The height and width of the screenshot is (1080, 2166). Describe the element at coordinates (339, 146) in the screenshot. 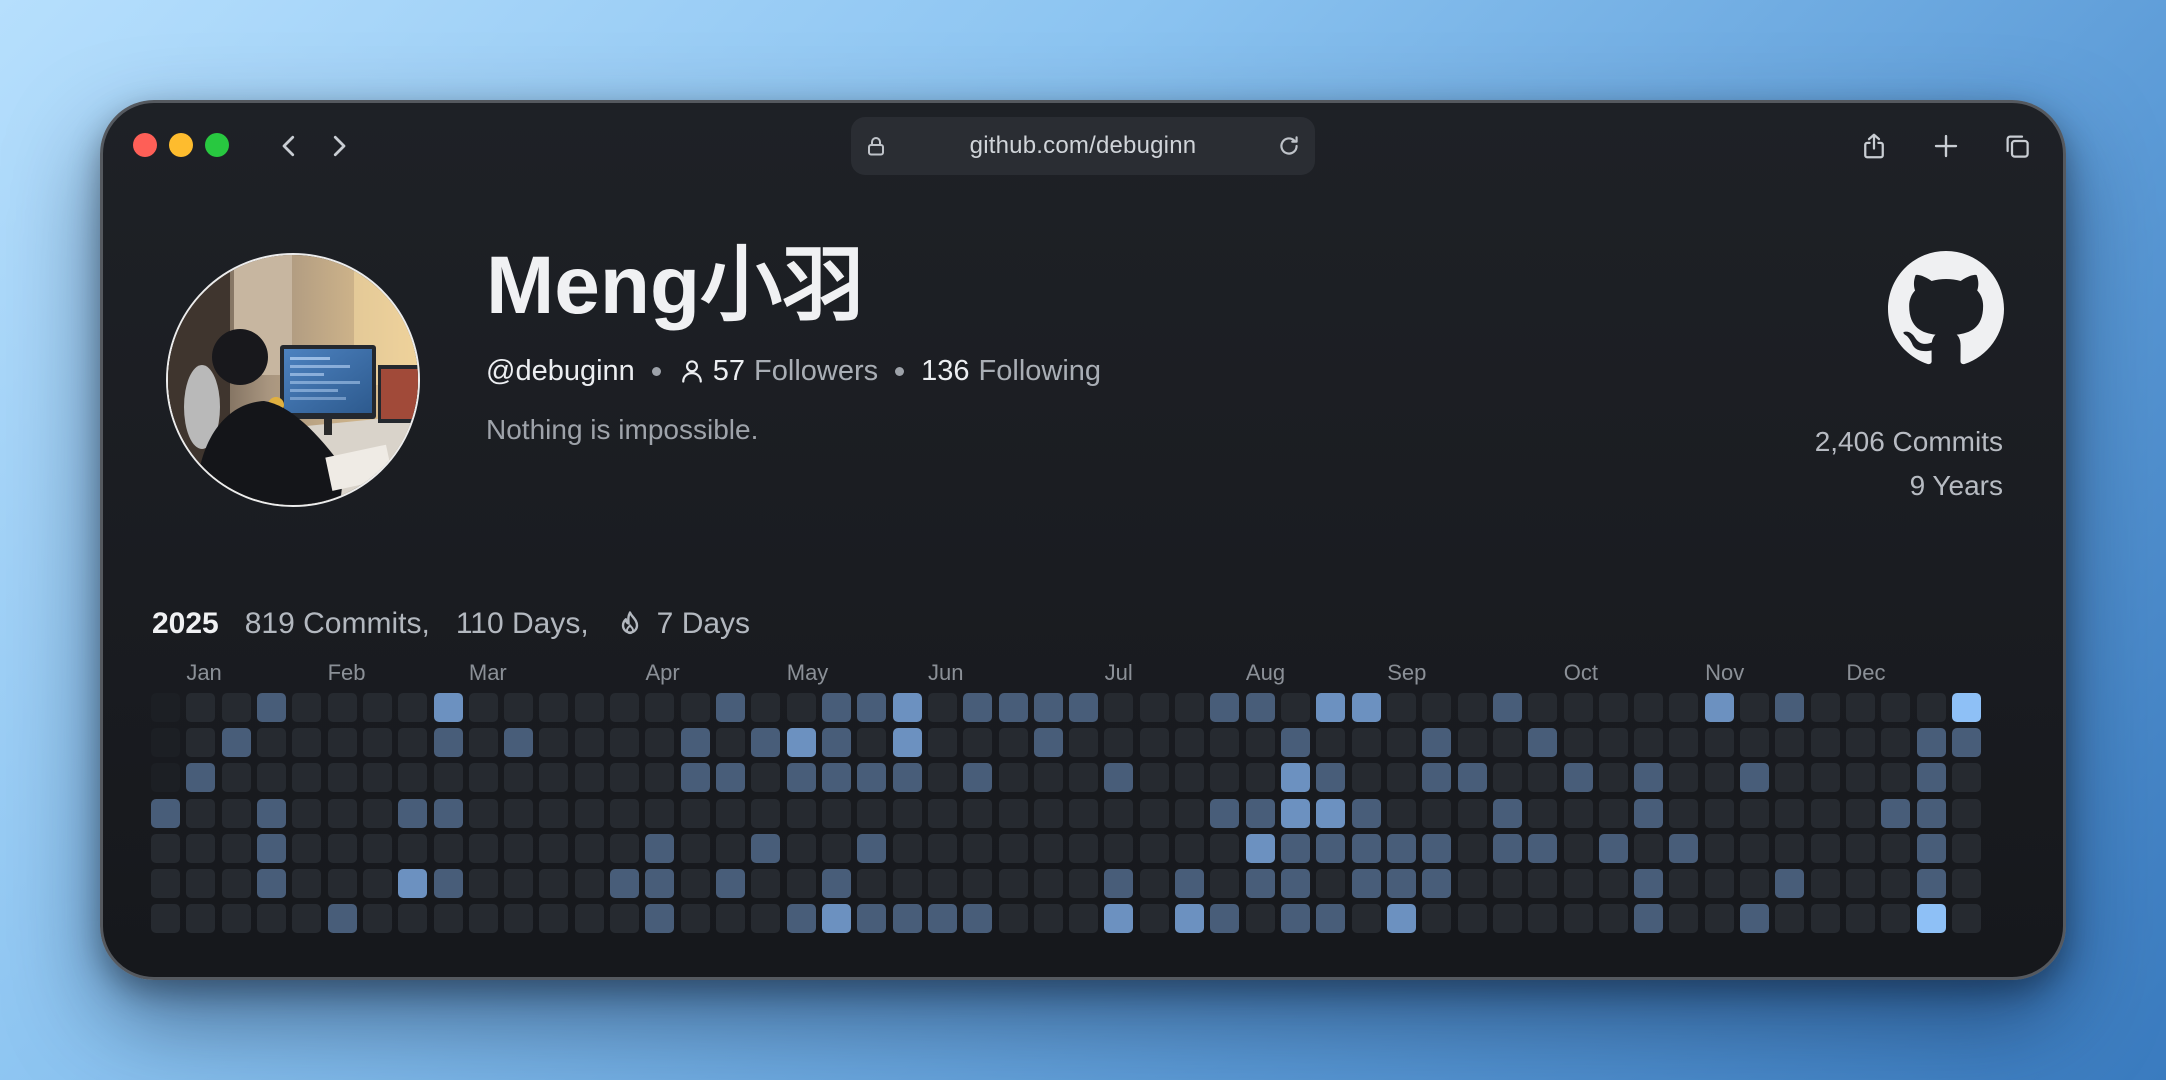

I see `forward-button` at that location.